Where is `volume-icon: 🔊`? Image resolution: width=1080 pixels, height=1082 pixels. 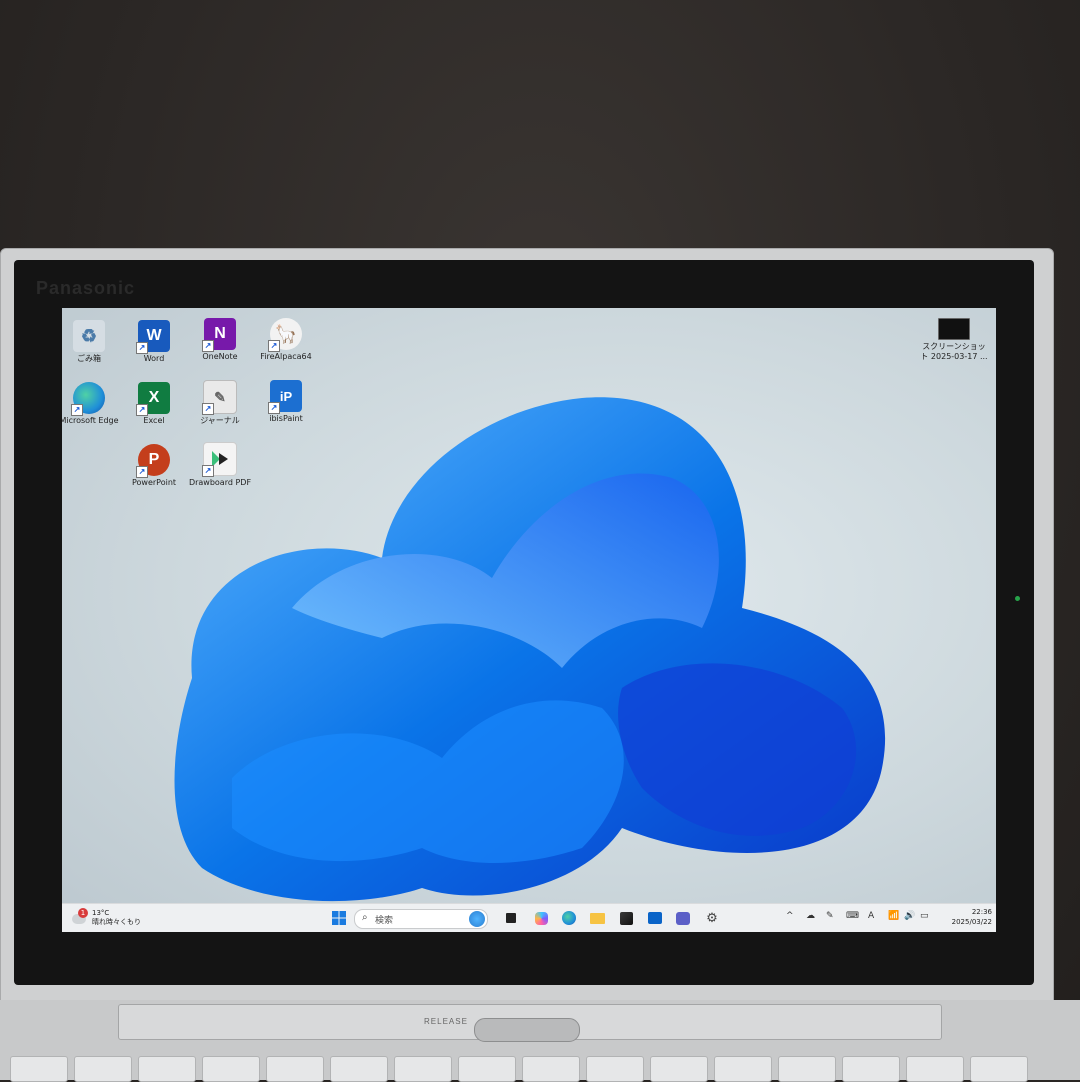 volume-icon: 🔊 is located at coordinates (909, 916).